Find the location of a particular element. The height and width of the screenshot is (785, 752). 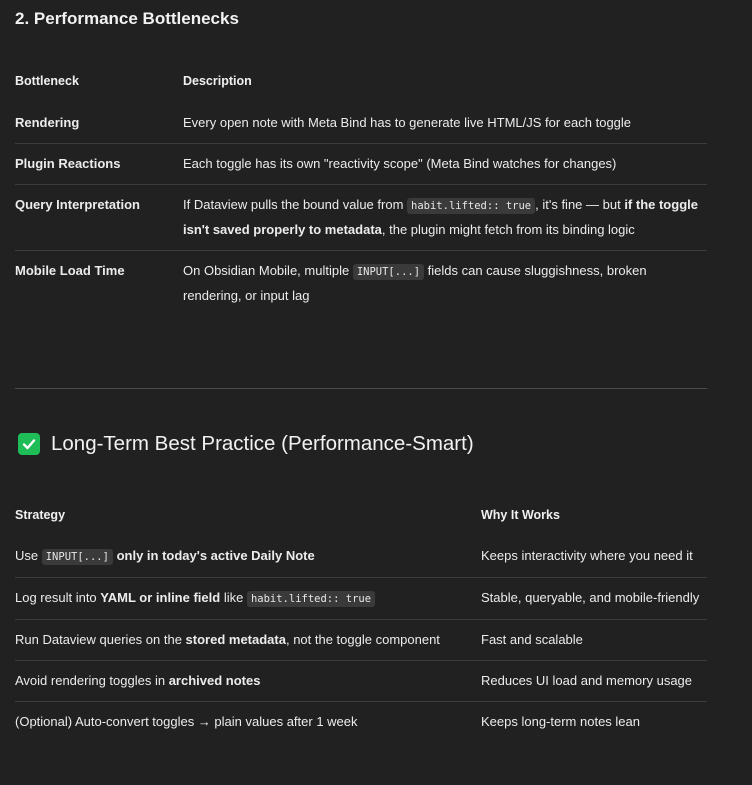

why-it-works-cell: Keeps long-term notes lean is located at coordinates (560, 721).